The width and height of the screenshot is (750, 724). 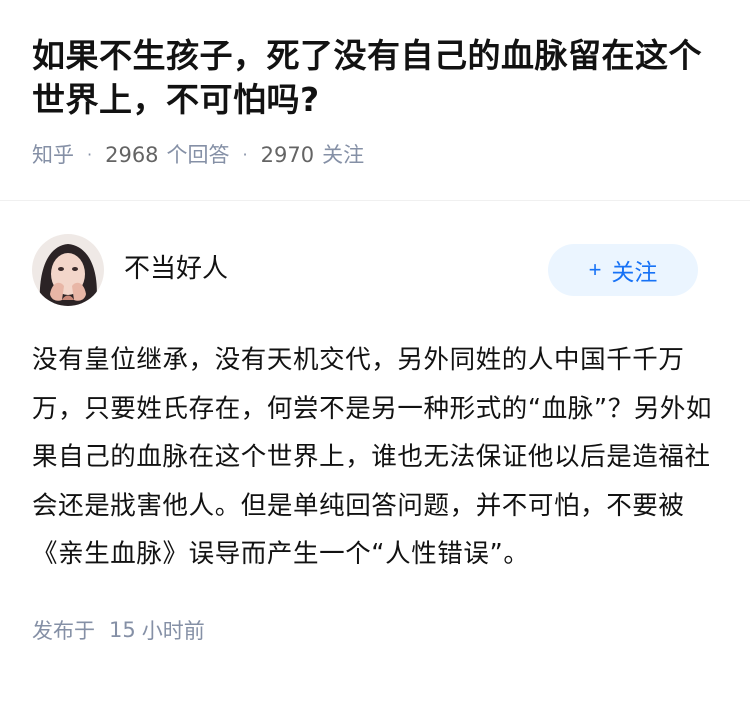 I want to click on author-row: 不当好人 + 关注, so click(x=375, y=270).